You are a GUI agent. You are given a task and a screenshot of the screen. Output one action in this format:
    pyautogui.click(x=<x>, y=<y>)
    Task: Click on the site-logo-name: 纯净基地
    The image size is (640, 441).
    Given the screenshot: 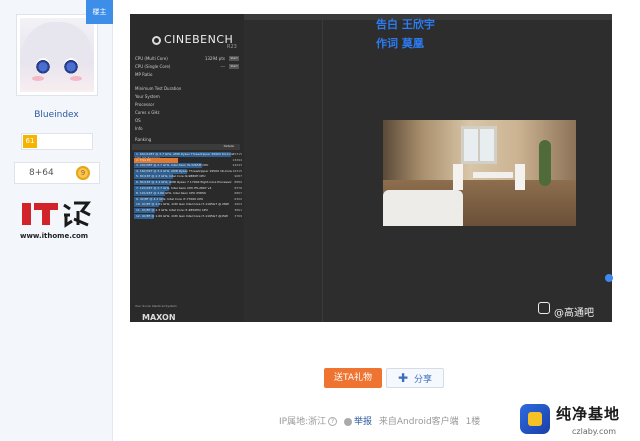 What is the action you would take?
    pyautogui.click(x=588, y=414)
    